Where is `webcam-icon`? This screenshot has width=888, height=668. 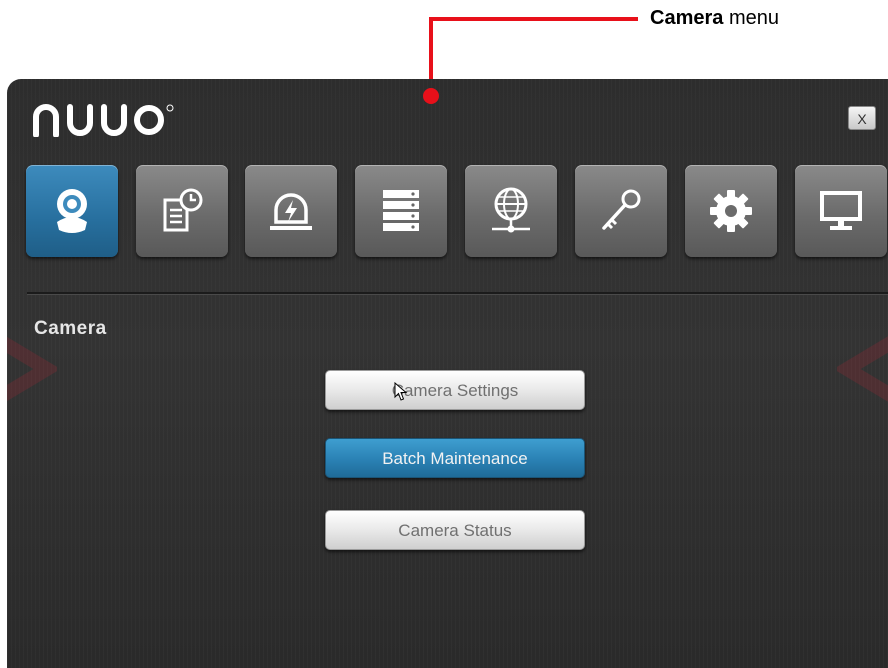 webcam-icon is located at coordinates (72, 211).